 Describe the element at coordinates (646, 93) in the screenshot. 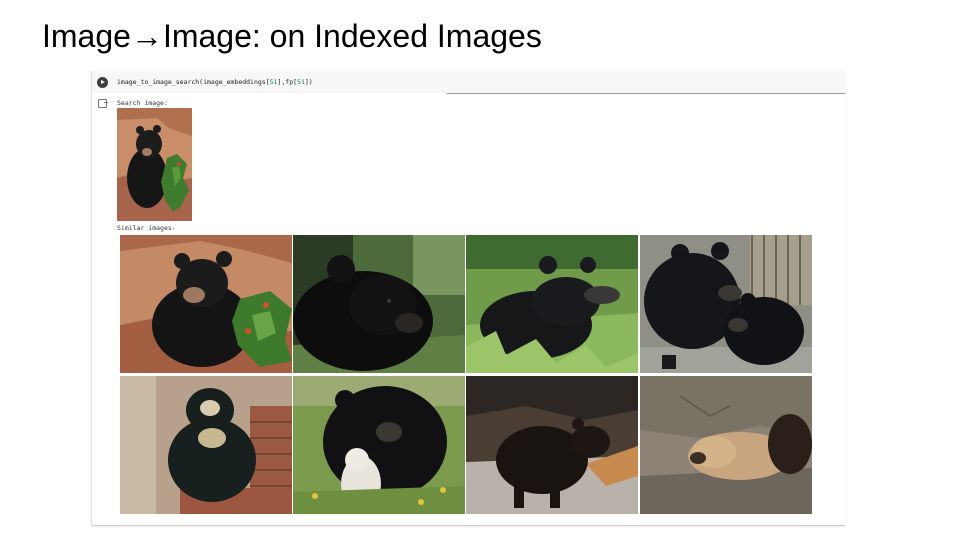

I see `cell-divider` at that location.